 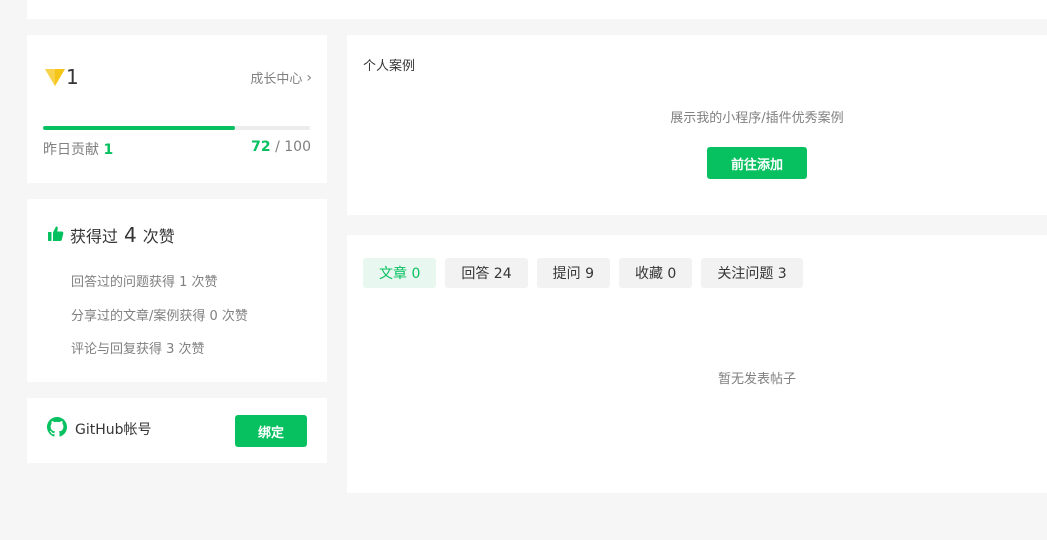 I want to click on posts-tabs: 文章 0 回答 24 提问 9 收藏 0 关注问题 3, so click(x=583, y=273).